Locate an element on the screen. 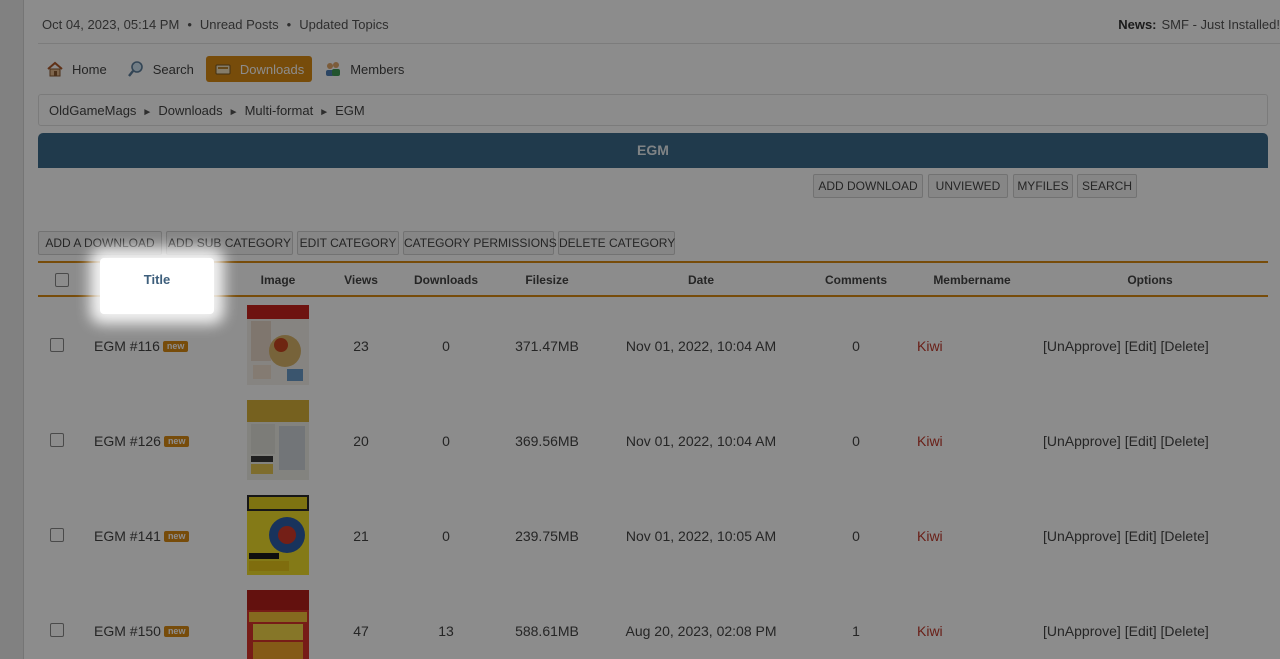  main-nav: Home Search Downloads Members is located at coordinates (227, 69).